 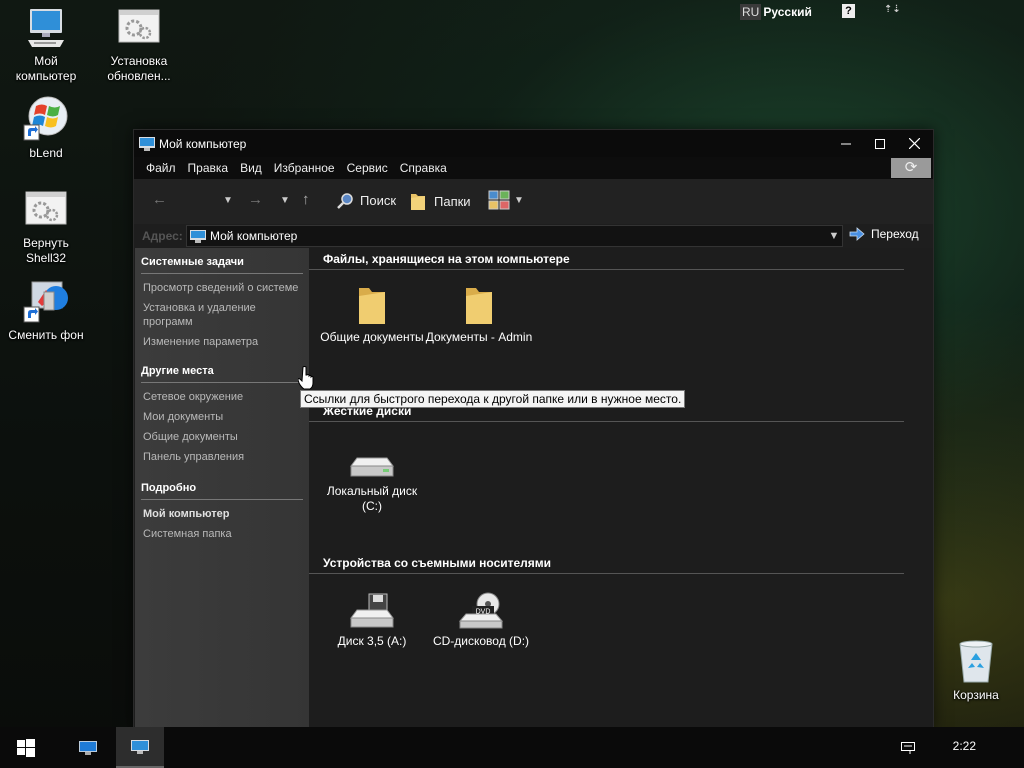 I want to click on desktop-icon, so click(x=88, y=747).